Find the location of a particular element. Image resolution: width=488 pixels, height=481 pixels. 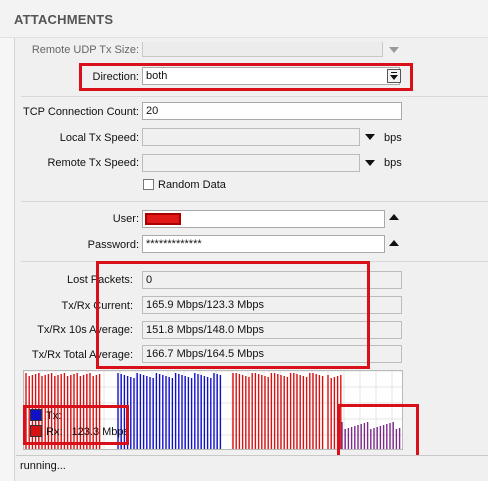

user-collapse-icon is located at coordinates (394, 217).